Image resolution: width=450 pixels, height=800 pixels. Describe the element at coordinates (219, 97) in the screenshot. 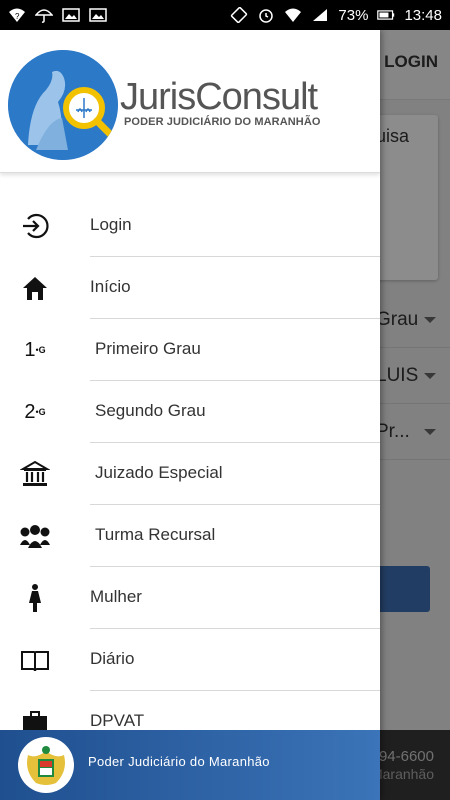

I see `brand-title: JurisConsult` at that location.